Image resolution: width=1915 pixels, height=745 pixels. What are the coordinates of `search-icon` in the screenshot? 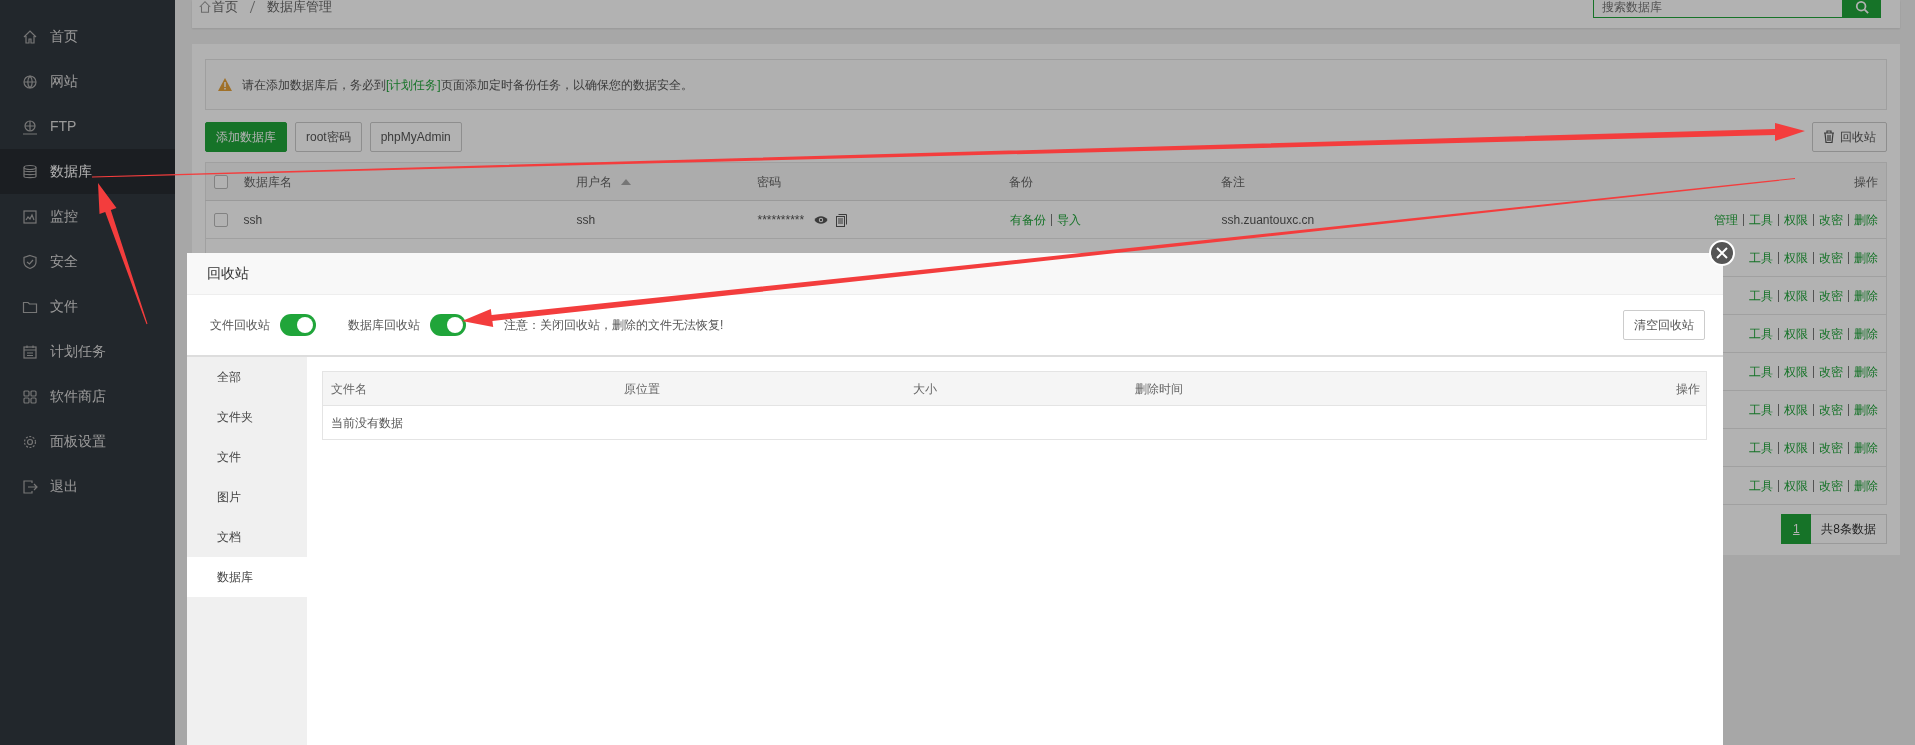 It's located at (1862, 7).